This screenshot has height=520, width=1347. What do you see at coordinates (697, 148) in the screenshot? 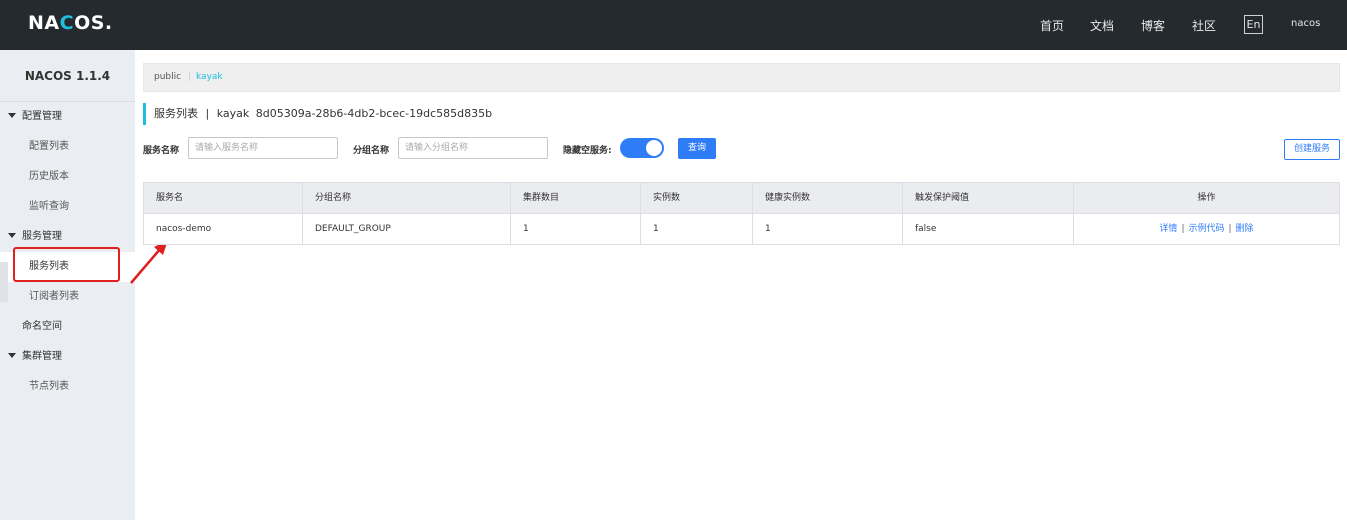
I see `query-button: 查询` at bounding box center [697, 148].